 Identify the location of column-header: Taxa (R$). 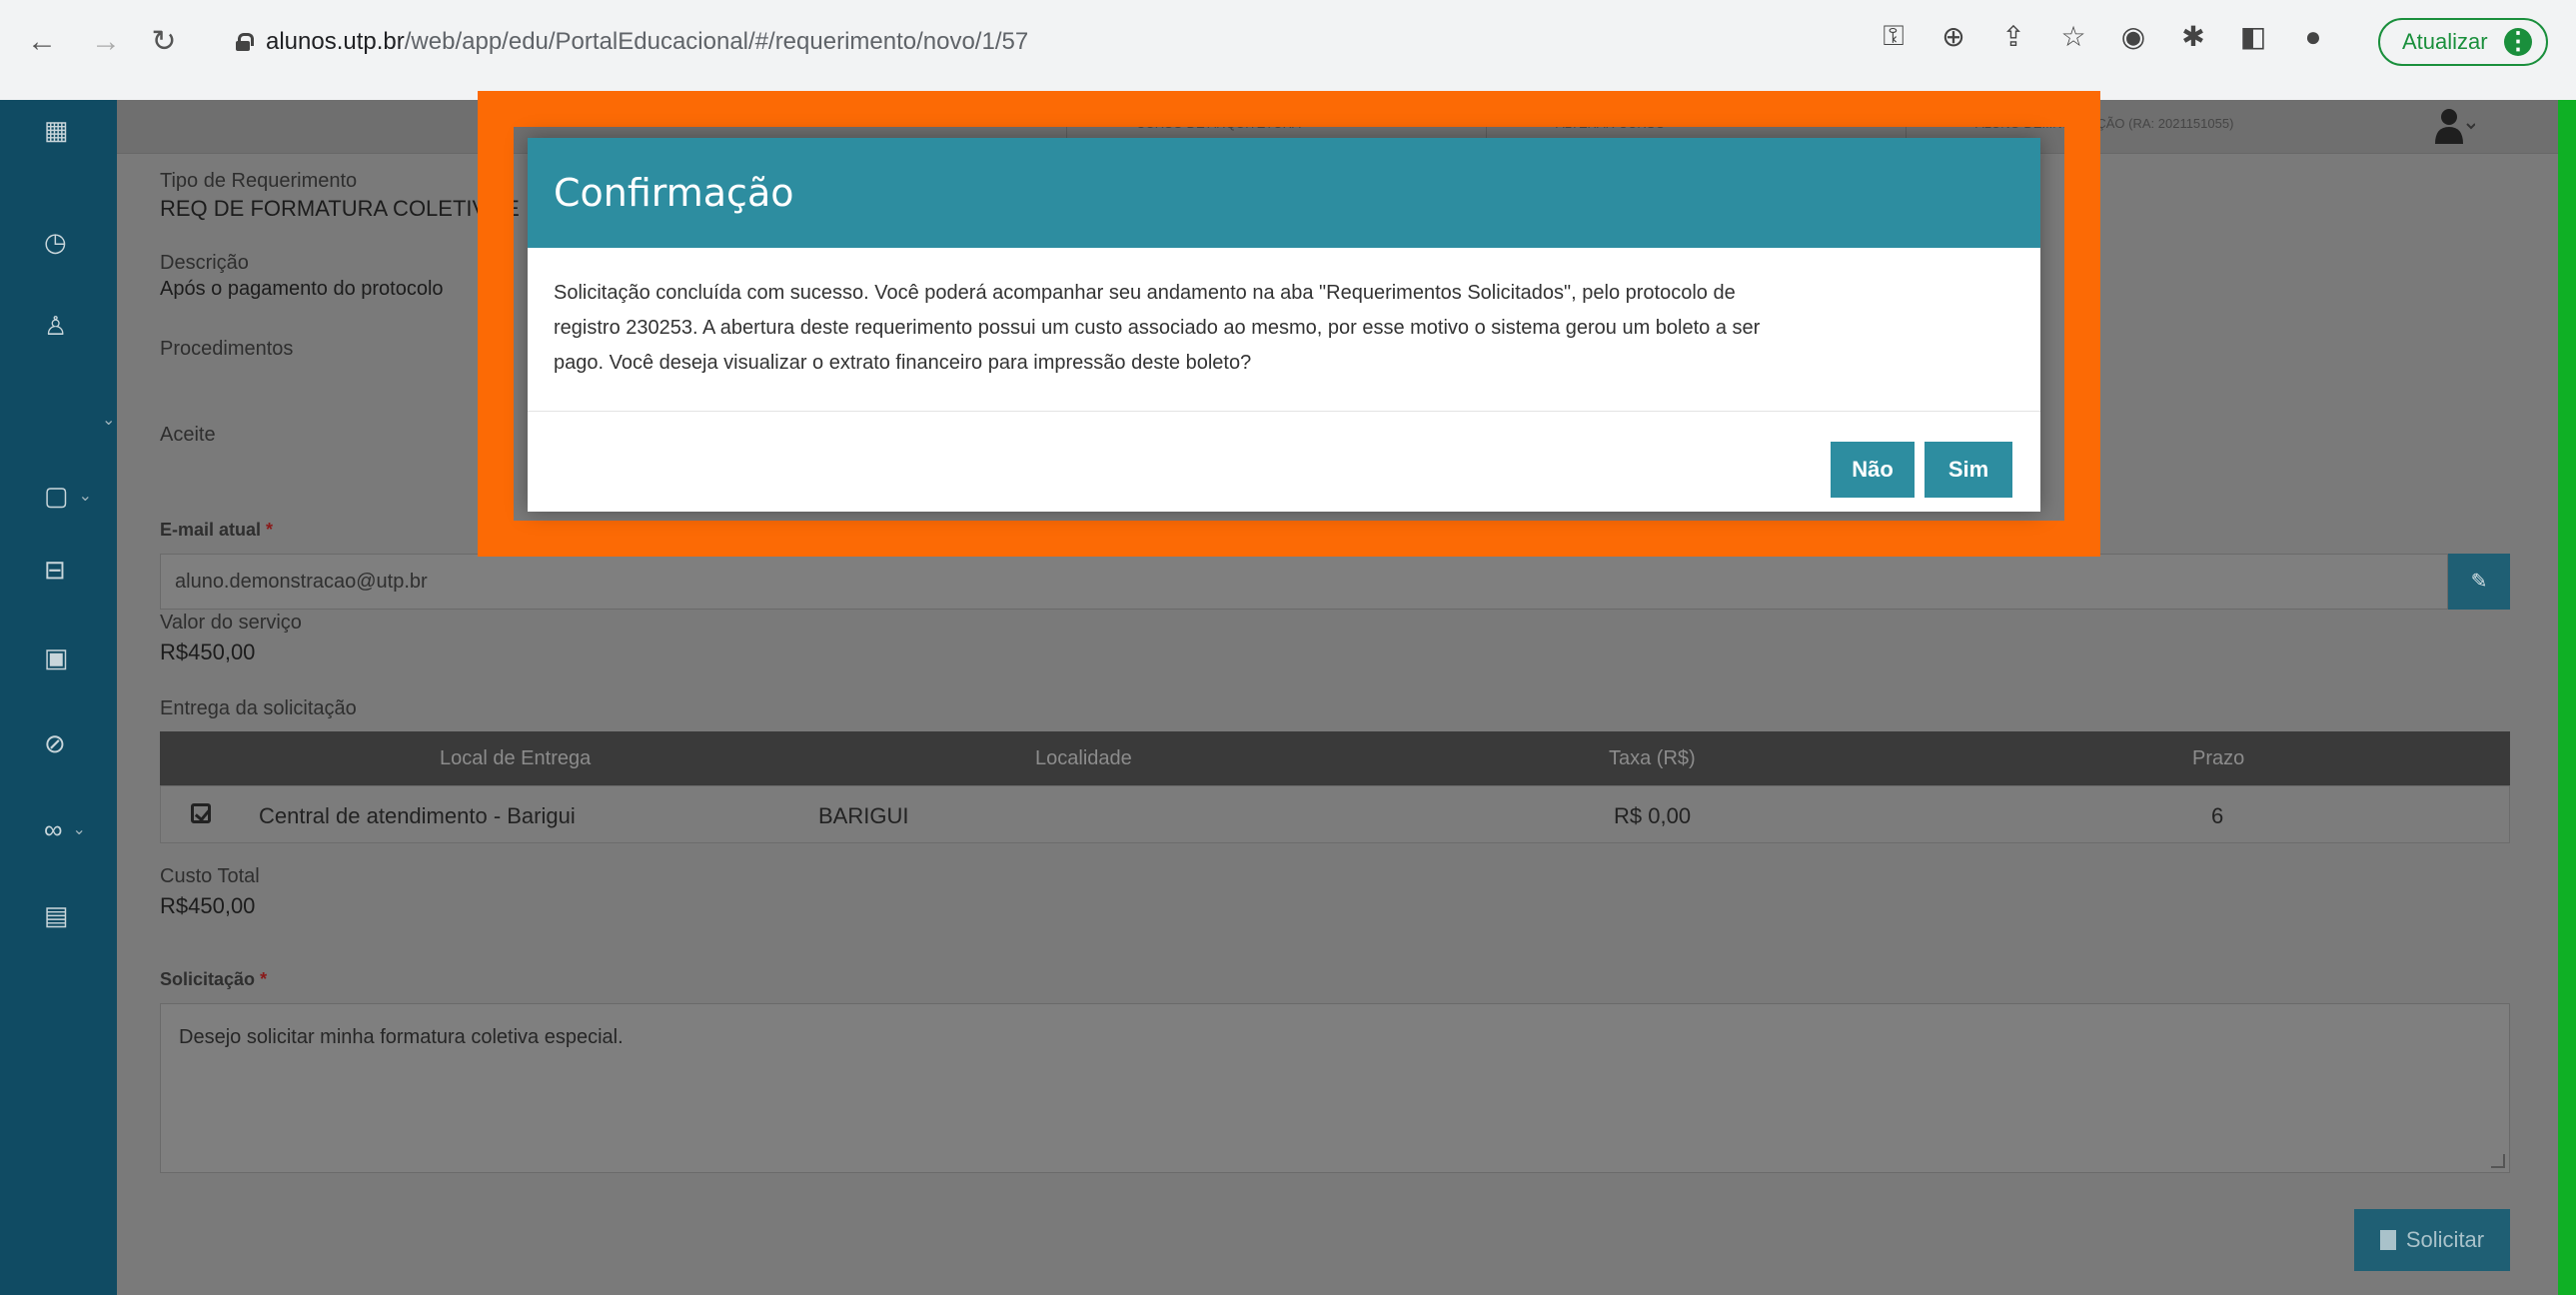
(1652, 758).